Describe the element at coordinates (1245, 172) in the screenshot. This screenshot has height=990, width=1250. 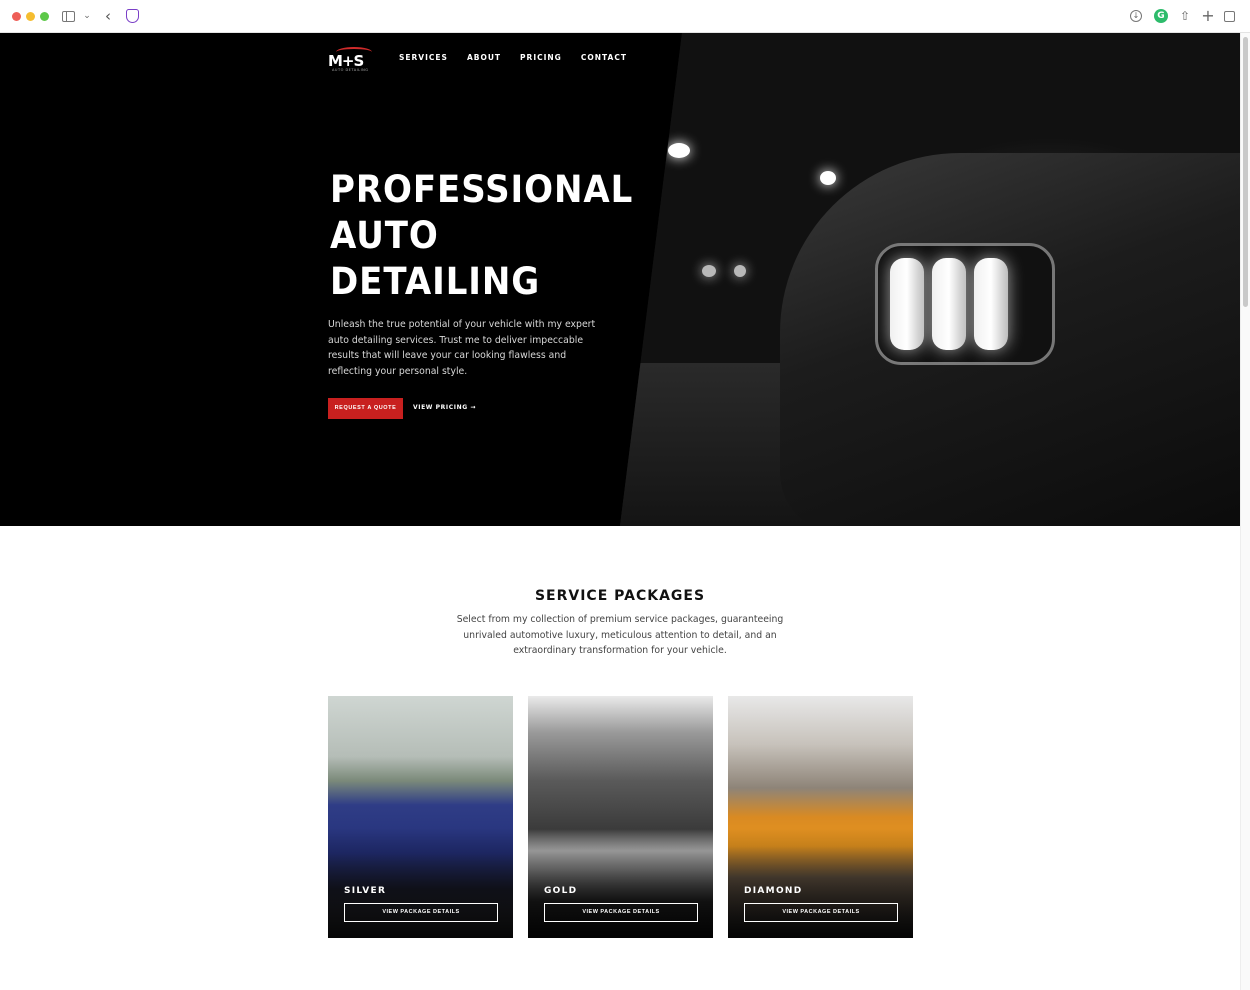
I see `scrollbar-thumb` at that location.